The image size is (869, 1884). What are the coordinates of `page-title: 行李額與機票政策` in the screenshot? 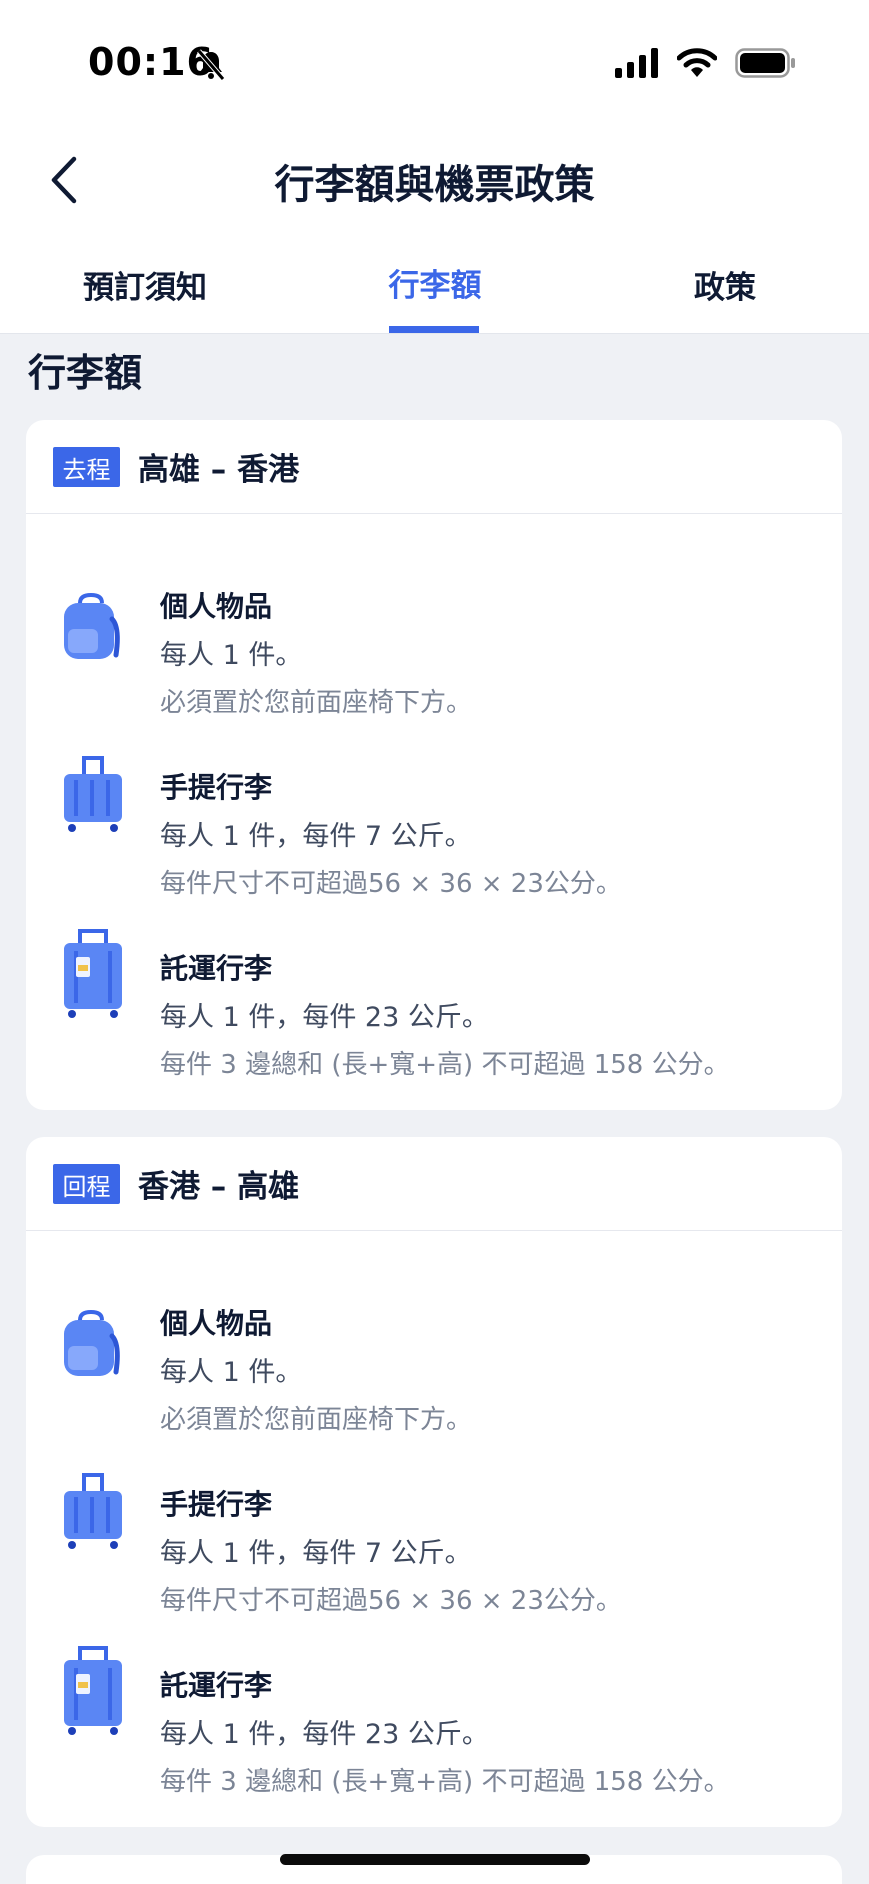 It's located at (434, 185).